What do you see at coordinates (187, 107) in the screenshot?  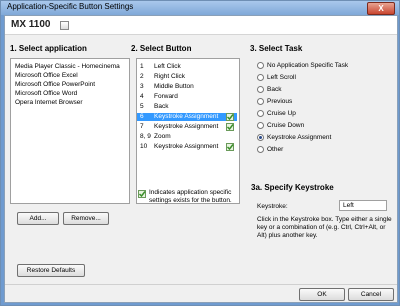 I see `button-list-item: 5 Back` at bounding box center [187, 107].